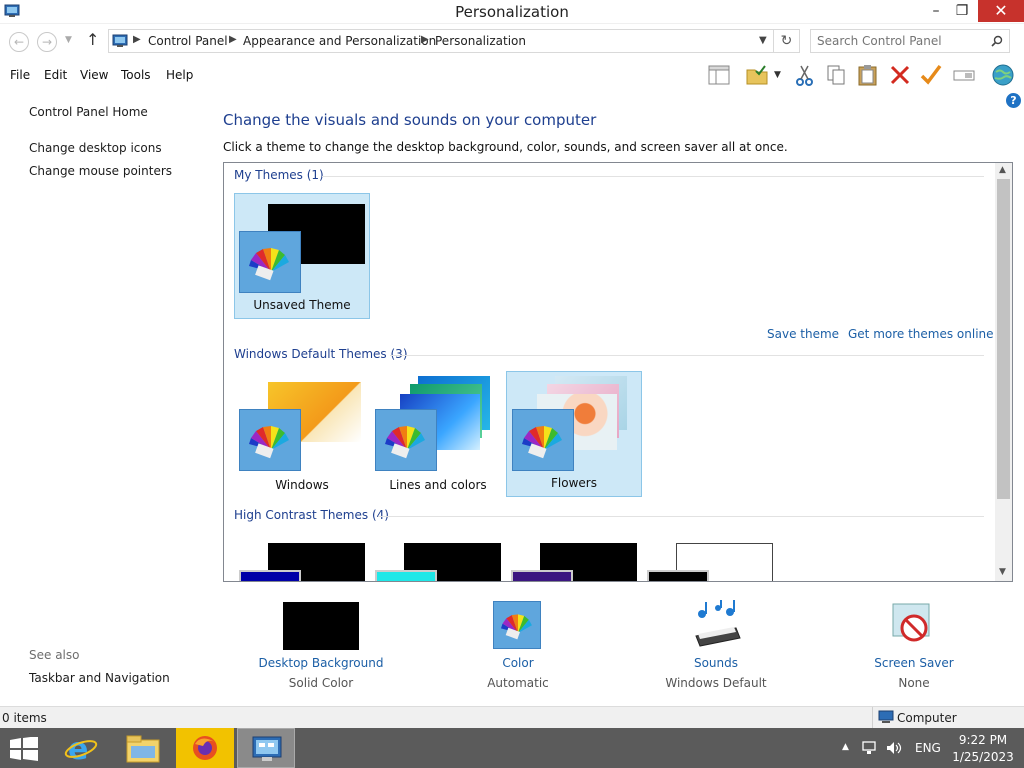 The height and width of the screenshot is (768, 1024). What do you see at coordinates (100, 171) in the screenshot?
I see `change-mouse-pointers-link: Change mouse pointers` at bounding box center [100, 171].